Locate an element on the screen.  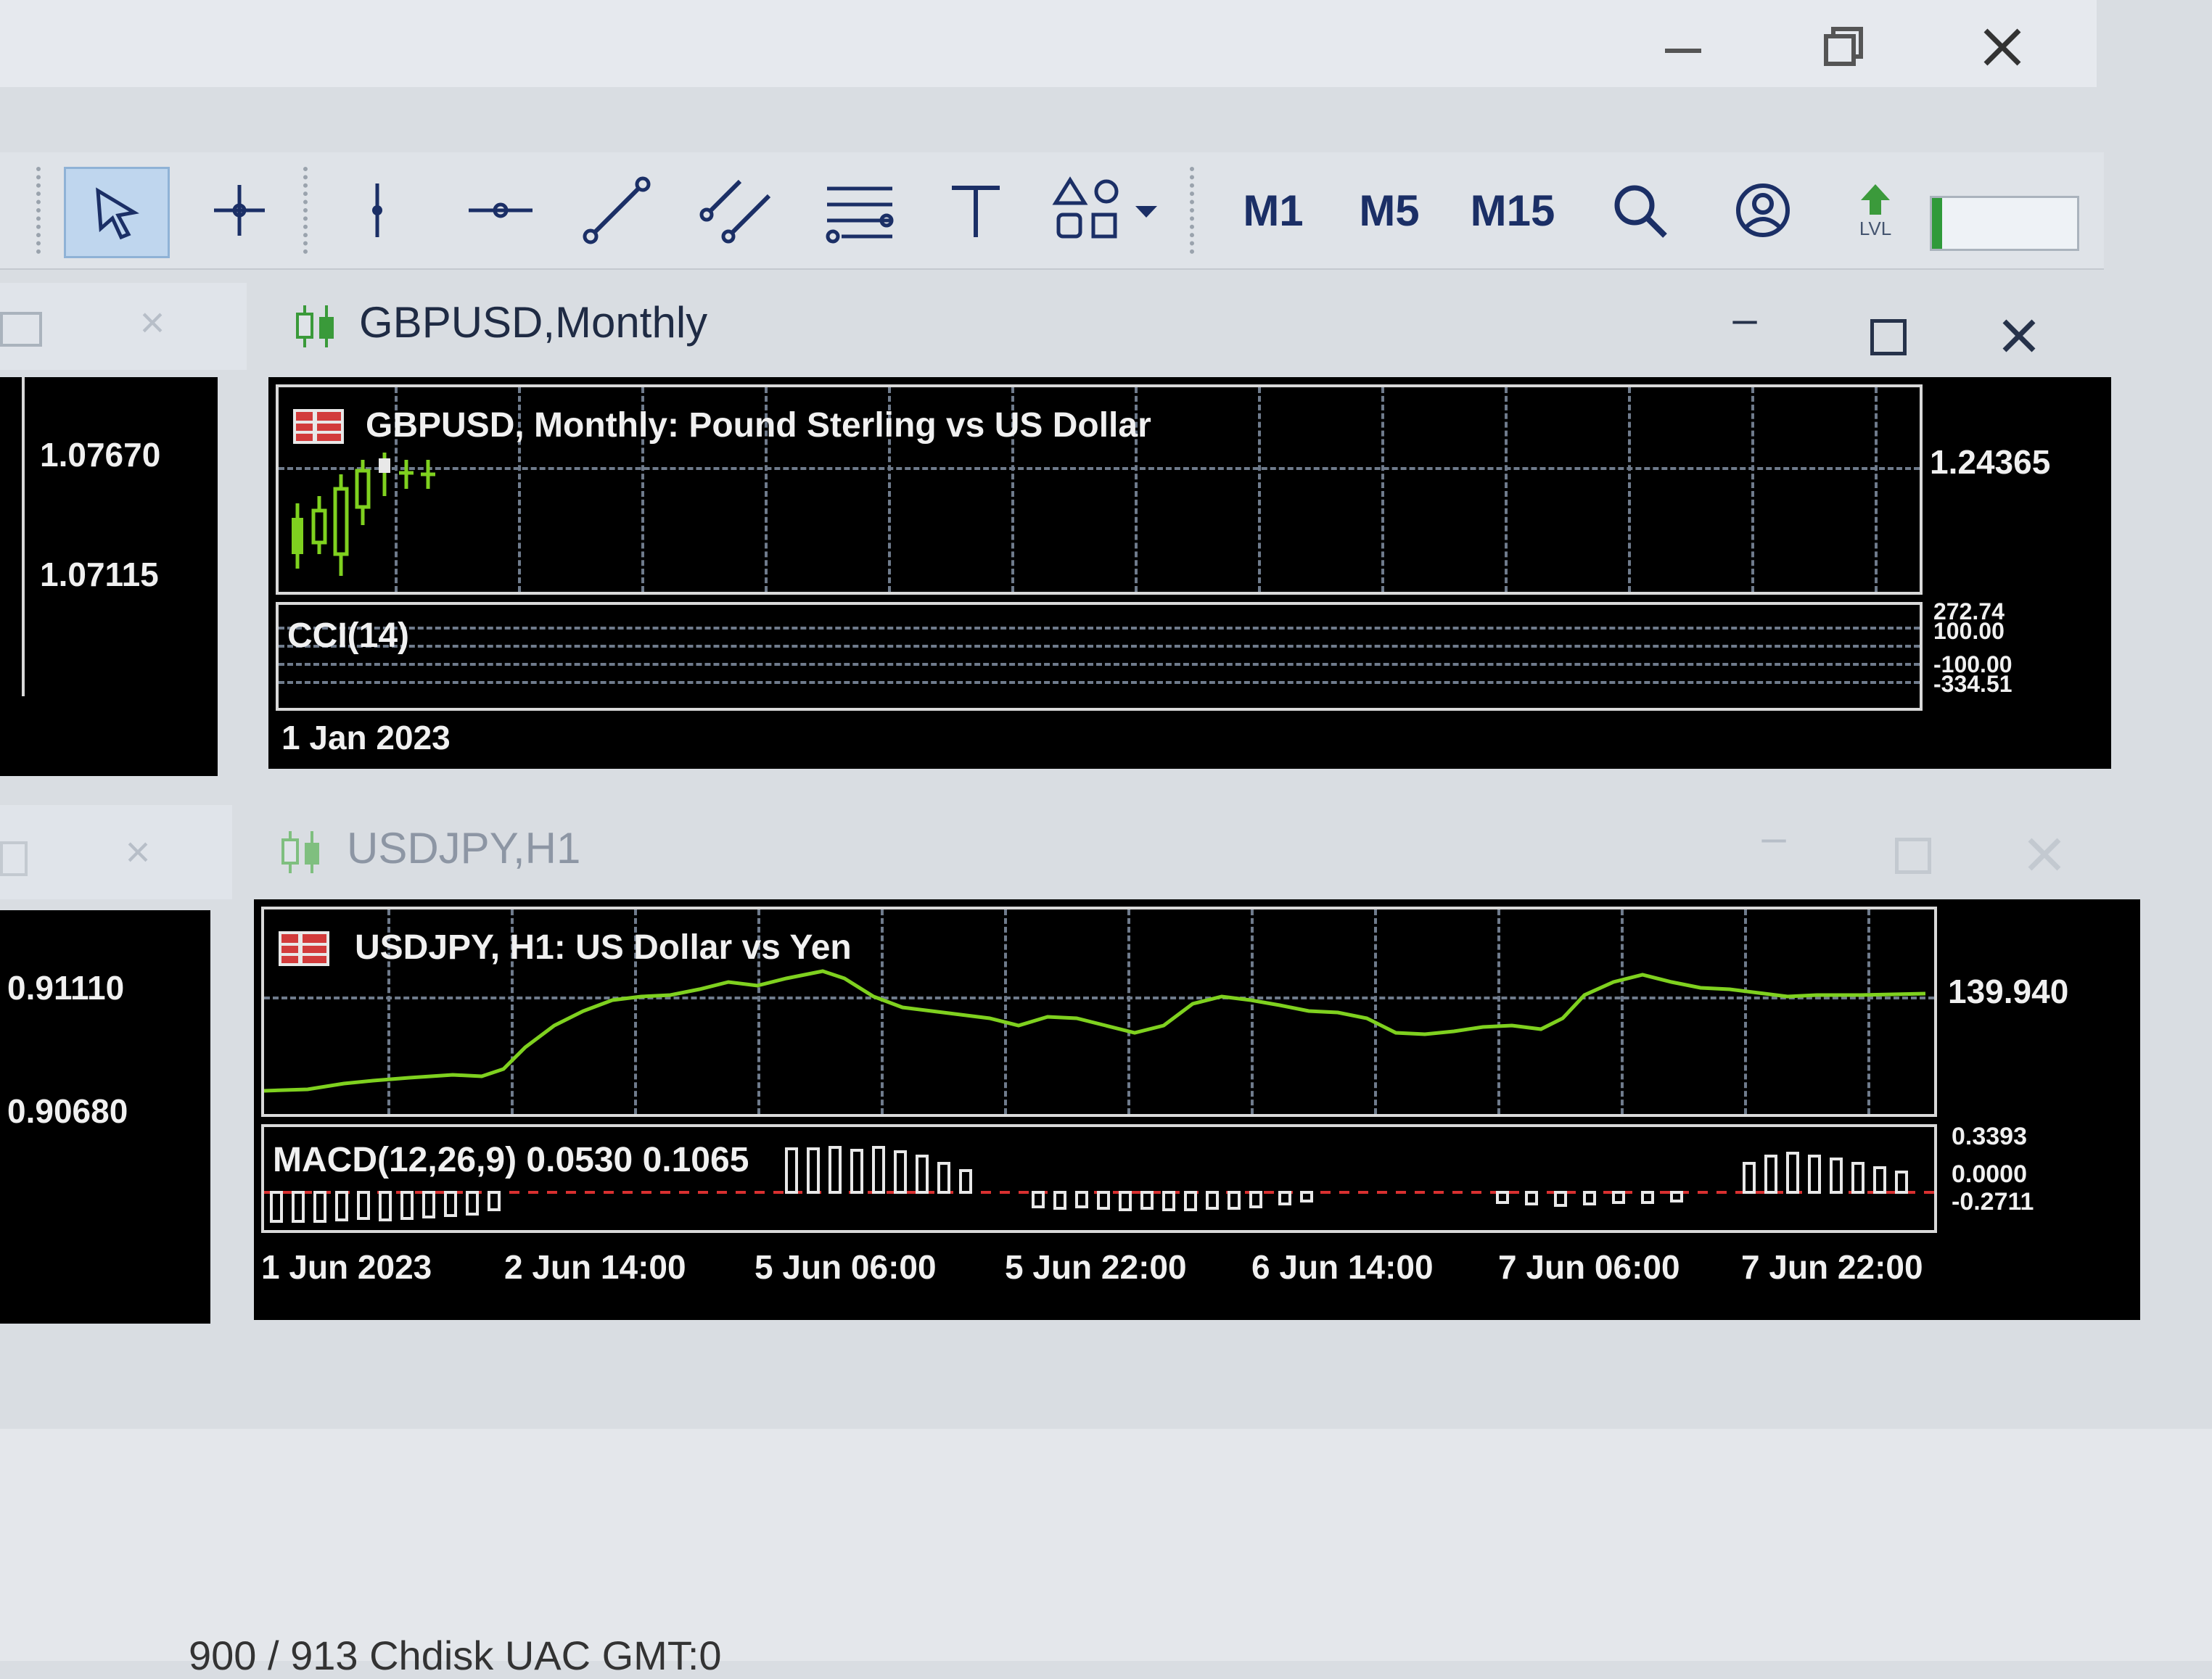
time-axis-label: 7 Jun 06:00 is located at coordinates (1589, 1267).